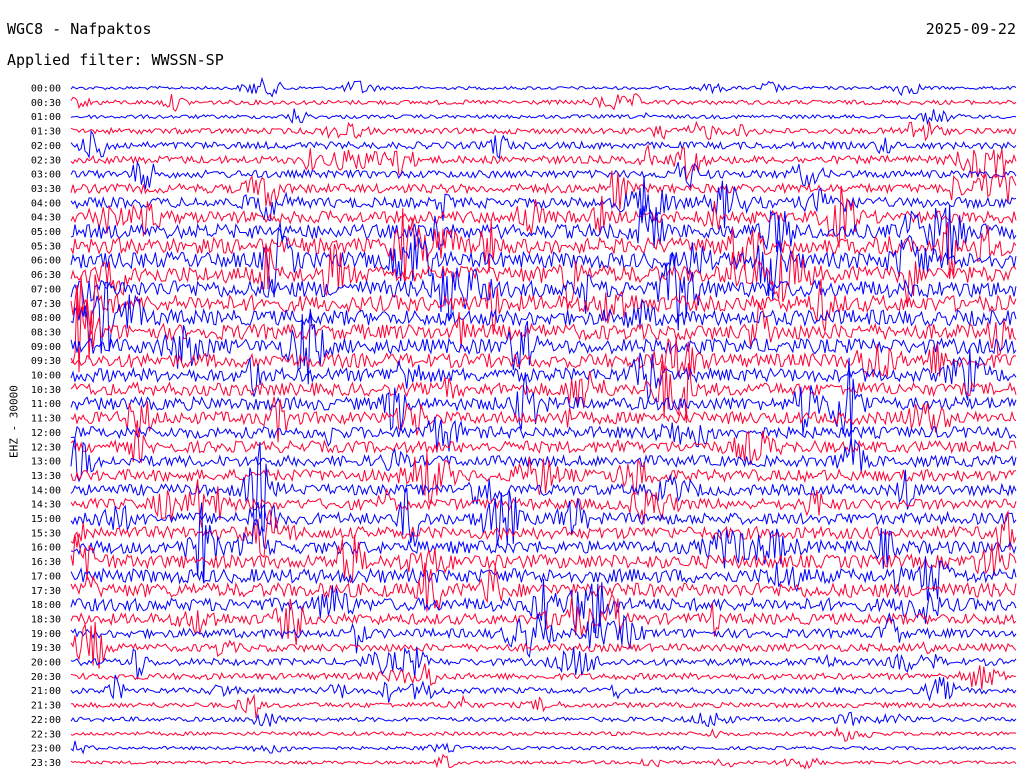  I want to click on row-time-label: 13:30, so click(46, 476).